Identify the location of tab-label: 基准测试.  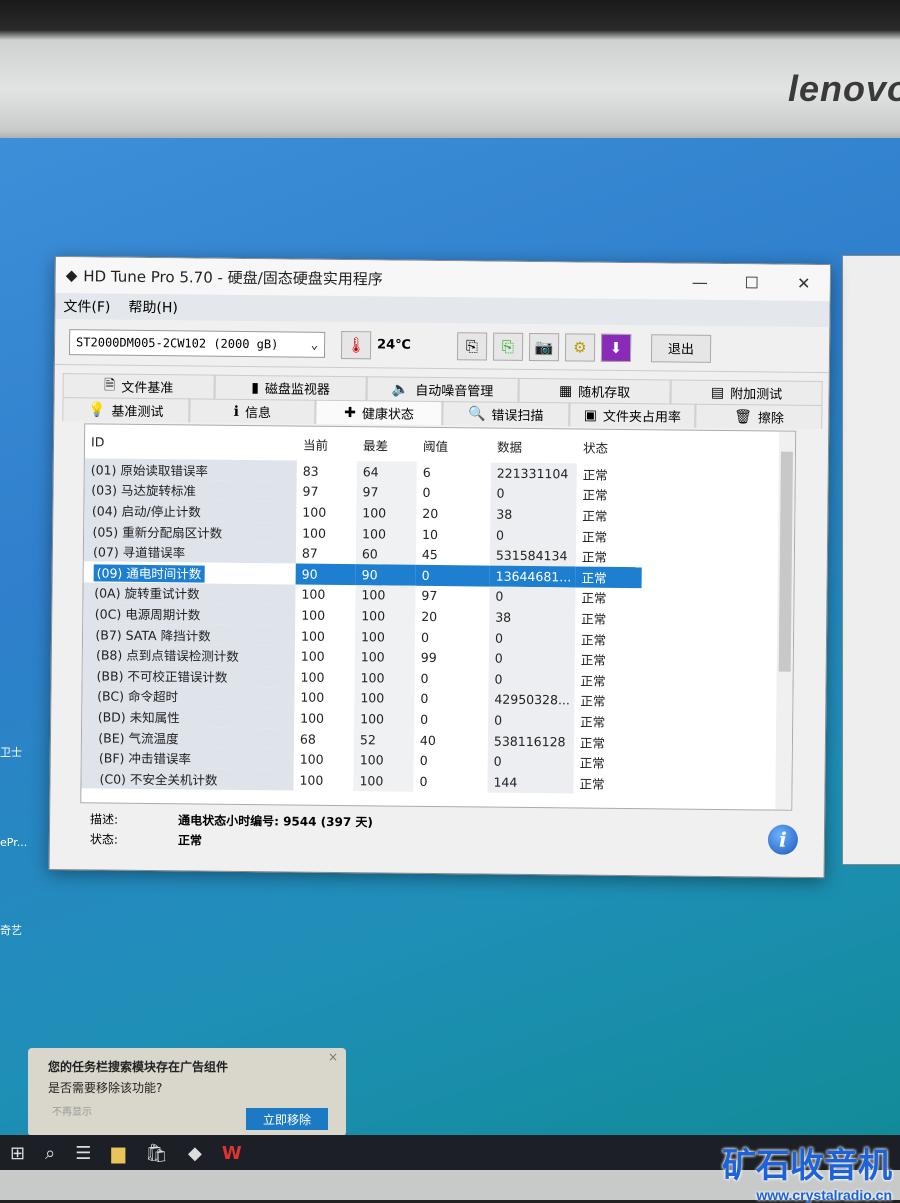
(137, 412).